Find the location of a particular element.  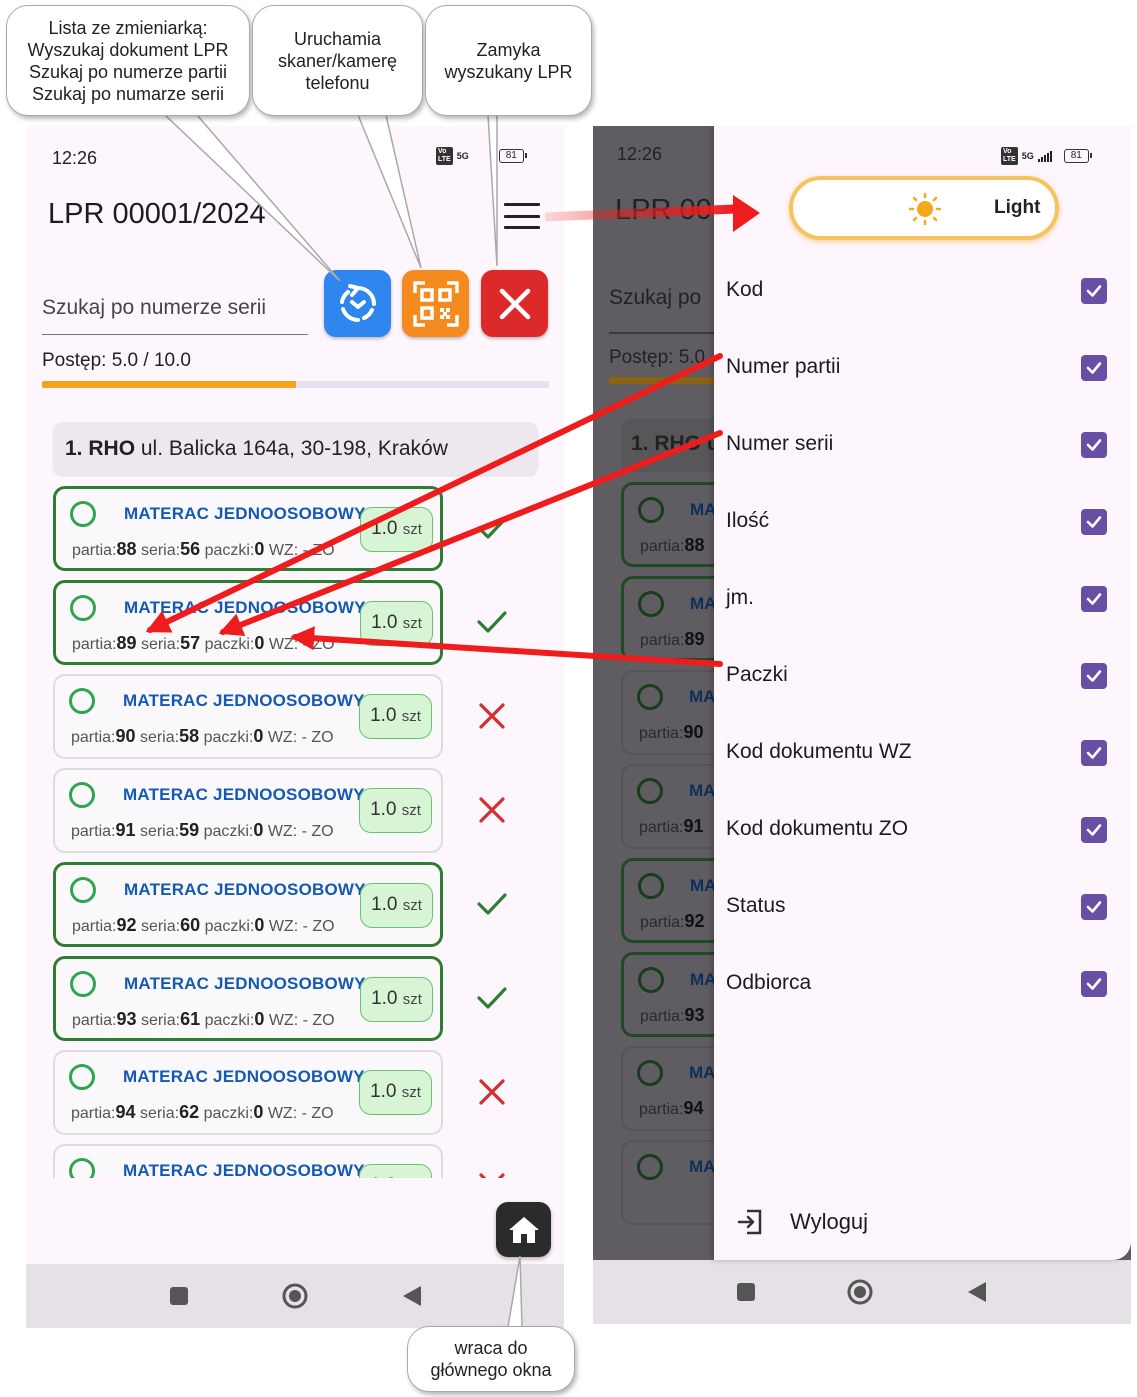

column-toggle-row: Kod is located at coordinates (922, 294).